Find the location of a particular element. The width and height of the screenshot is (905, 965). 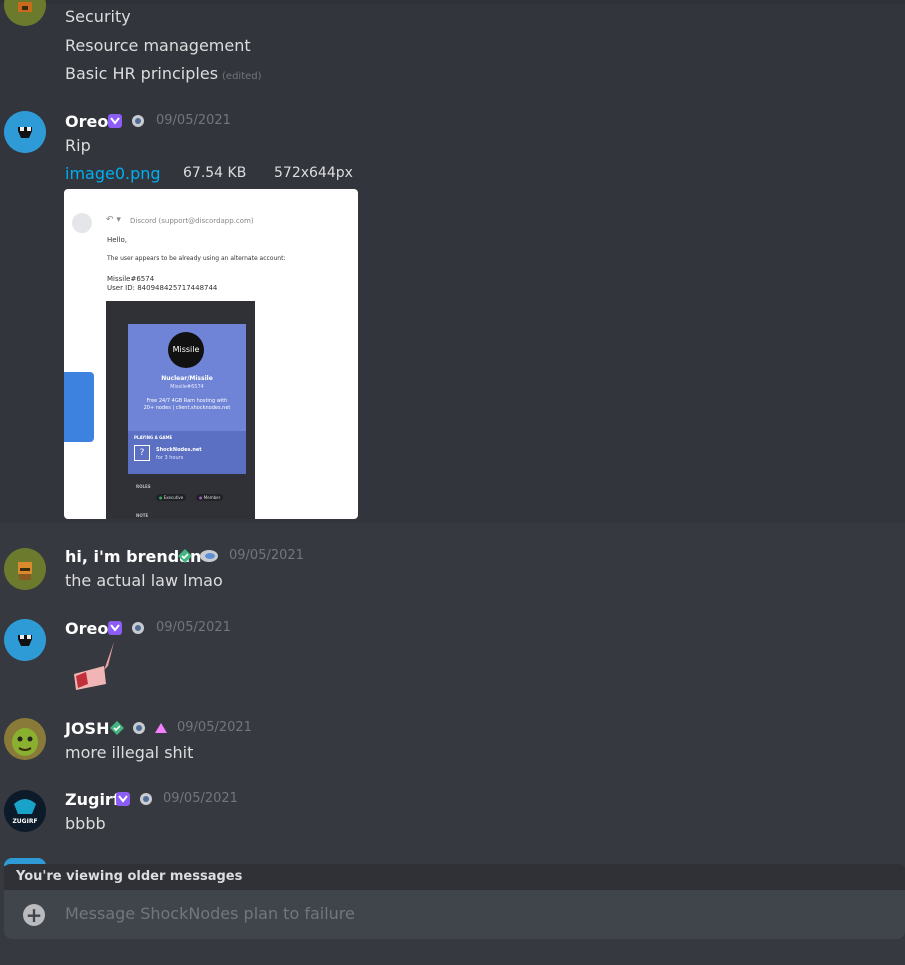

add-attachment-icon: + is located at coordinates (34, 915).